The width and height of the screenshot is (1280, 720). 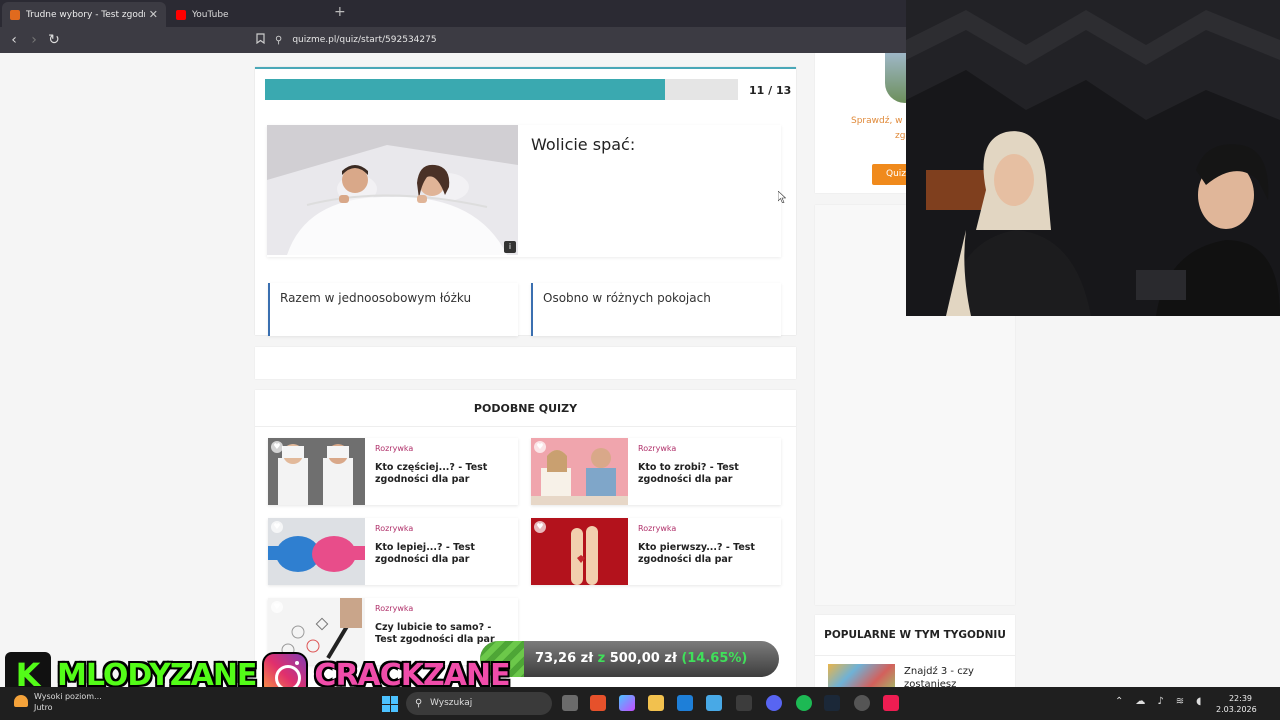 I want to click on section-title: POPULARNE W TYM TYGODNIU, so click(x=915, y=635).